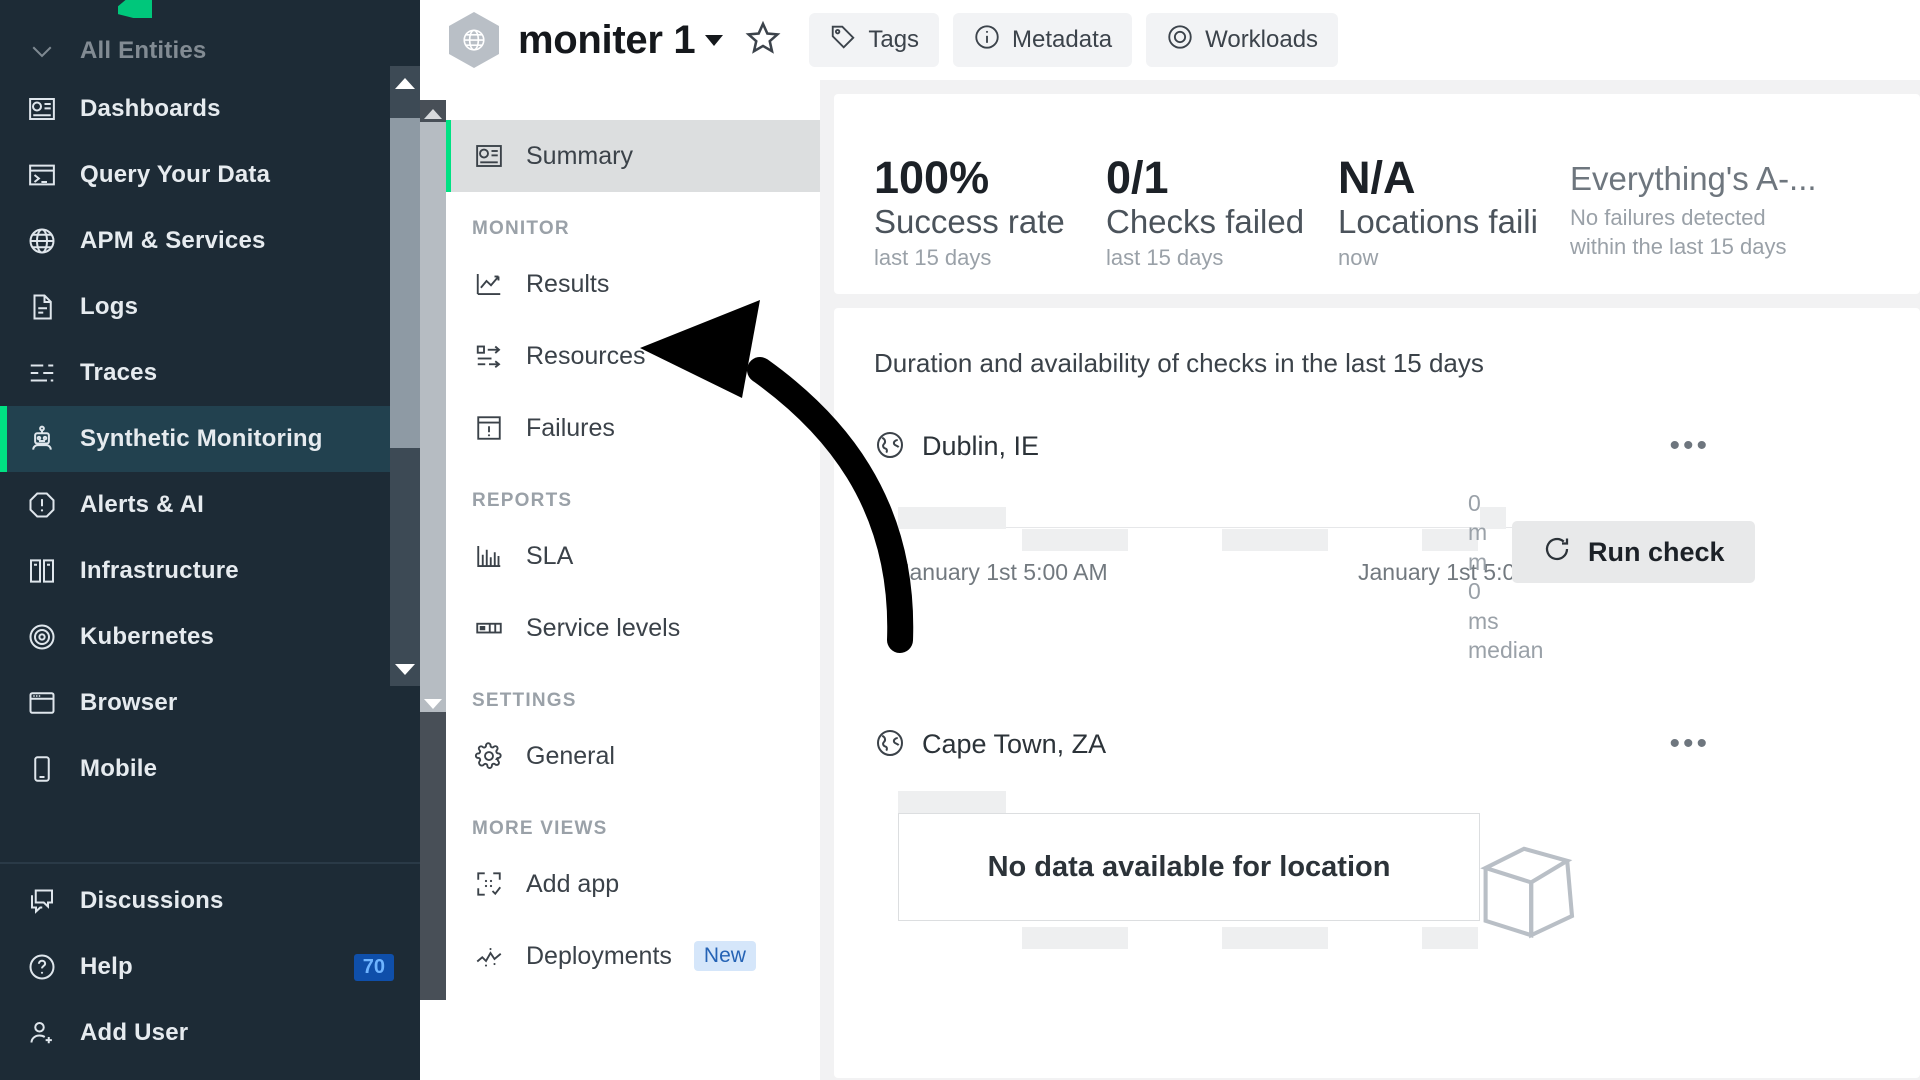 The width and height of the screenshot is (1920, 1080). I want to click on traces-icon, so click(42, 373).